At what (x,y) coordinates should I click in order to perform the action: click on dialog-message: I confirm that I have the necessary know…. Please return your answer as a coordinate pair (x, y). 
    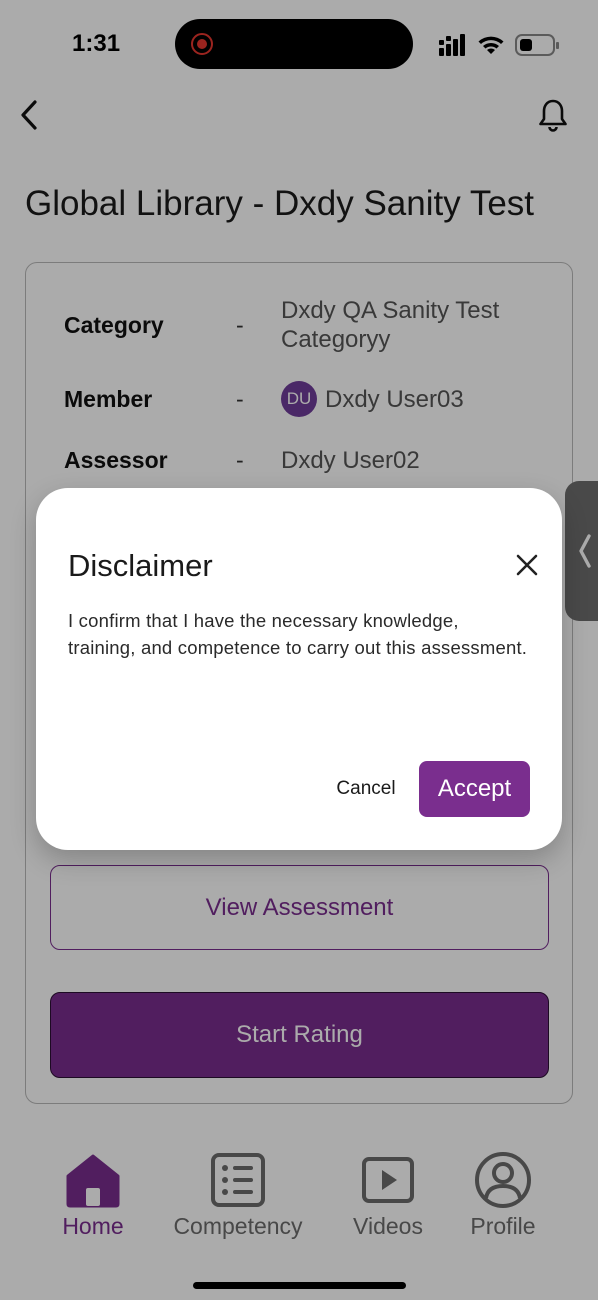
    Looking at the image, I should click on (298, 634).